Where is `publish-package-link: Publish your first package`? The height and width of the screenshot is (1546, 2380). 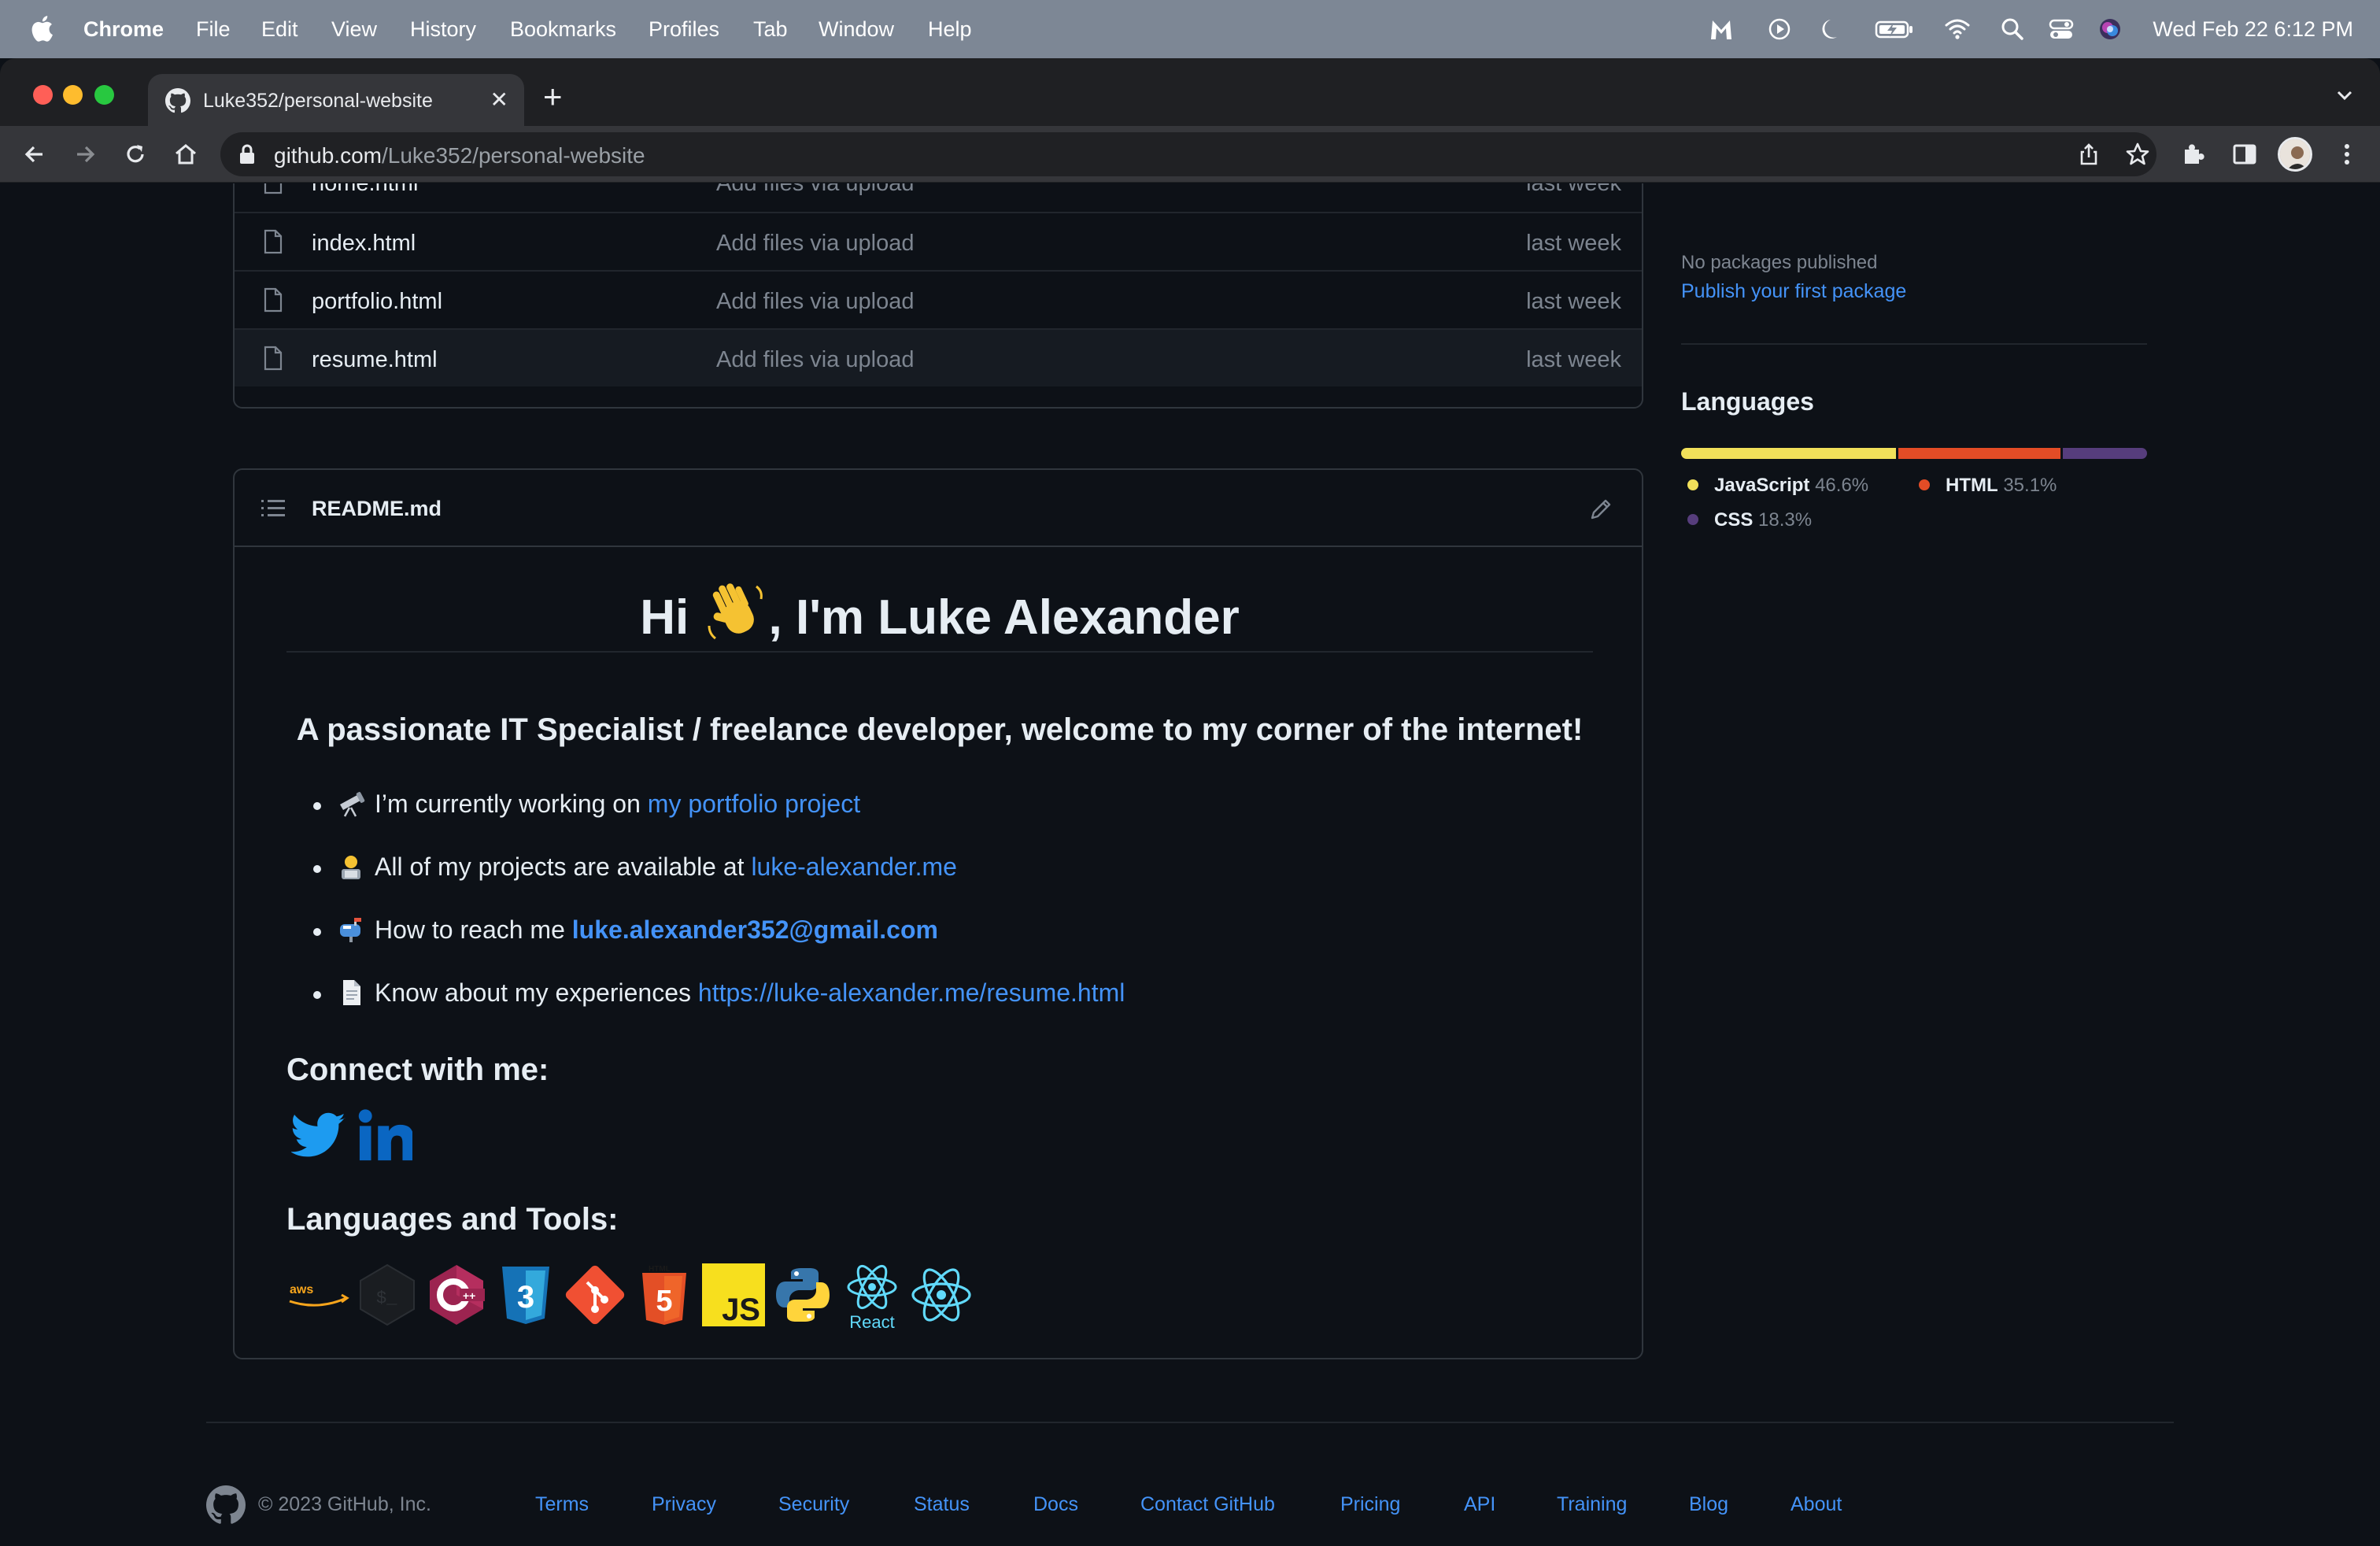 publish-package-link: Publish your first package is located at coordinates (1793, 292).